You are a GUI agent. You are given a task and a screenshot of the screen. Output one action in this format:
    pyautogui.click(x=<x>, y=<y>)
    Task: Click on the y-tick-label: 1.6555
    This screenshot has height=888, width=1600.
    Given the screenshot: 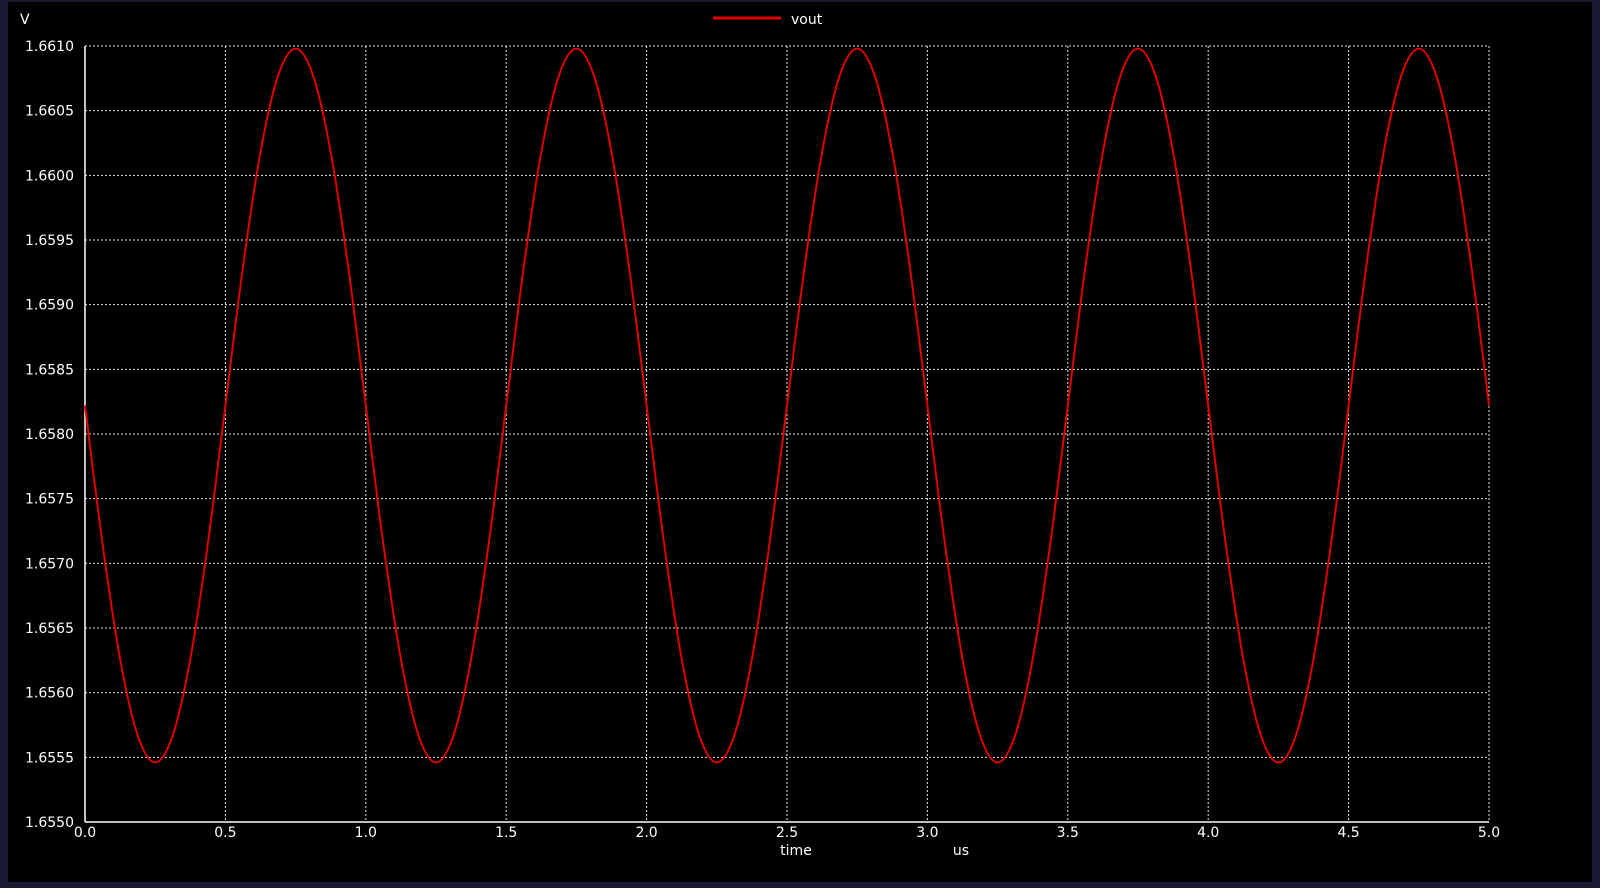 What is the action you would take?
    pyautogui.click(x=49, y=758)
    